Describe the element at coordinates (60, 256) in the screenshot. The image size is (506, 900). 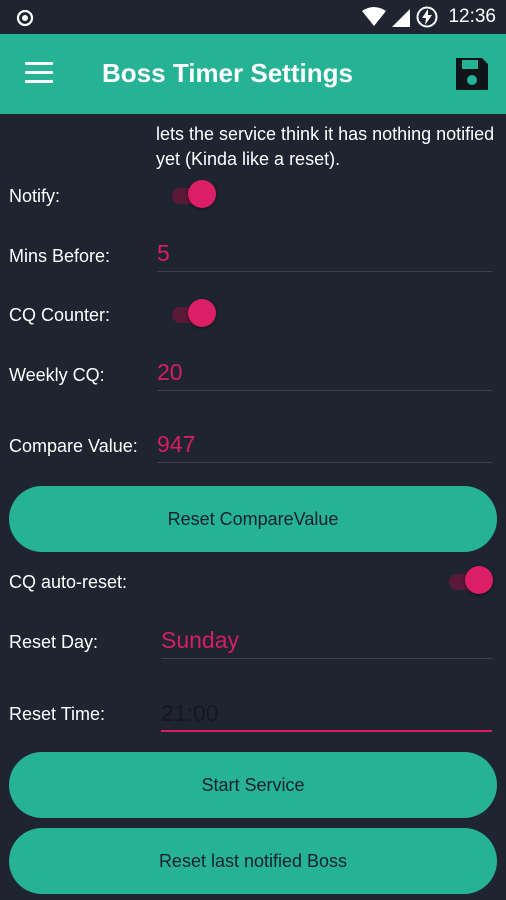
I see `mins-before-label: Mins Before:` at that location.